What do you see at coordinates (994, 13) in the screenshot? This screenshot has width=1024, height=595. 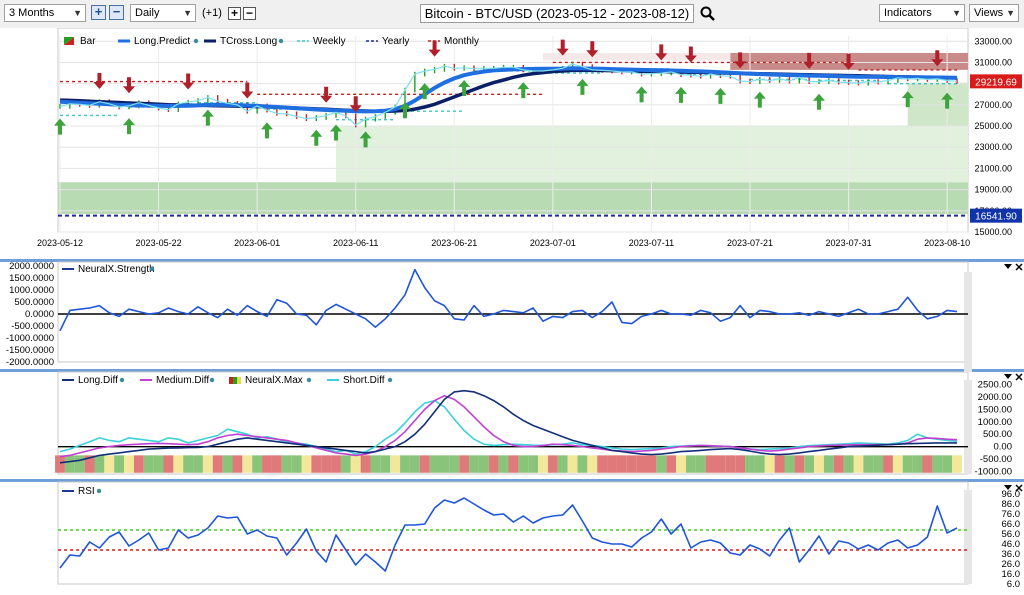 I see `views-select: Views ▼` at bounding box center [994, 13].